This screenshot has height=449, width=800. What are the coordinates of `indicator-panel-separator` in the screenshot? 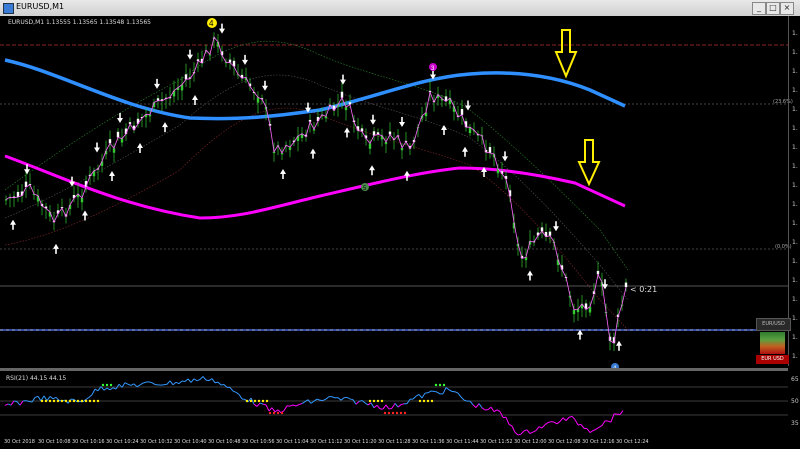 It's located at (394, 369).